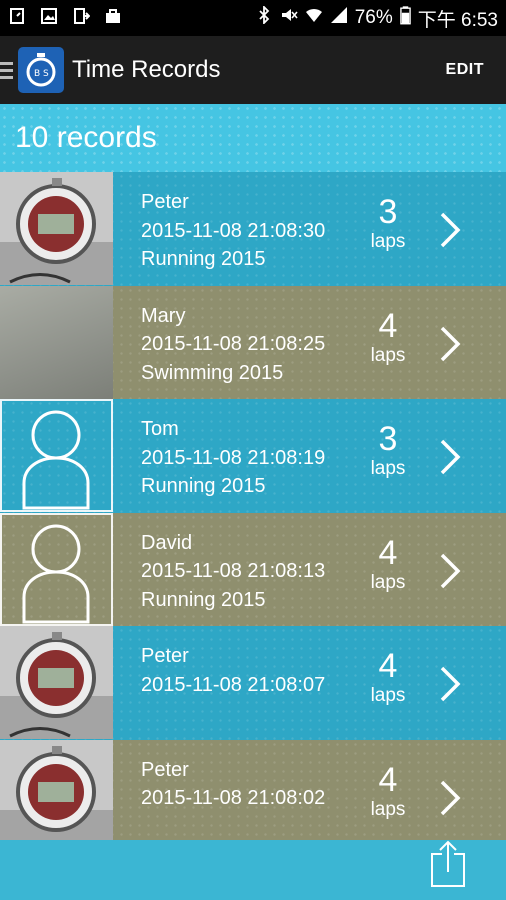 The height and width of the screenshot is (900, 506). Describe the element at coordinates (253, 138) in the screenshot. I see `records-header: 10 records` at that location.